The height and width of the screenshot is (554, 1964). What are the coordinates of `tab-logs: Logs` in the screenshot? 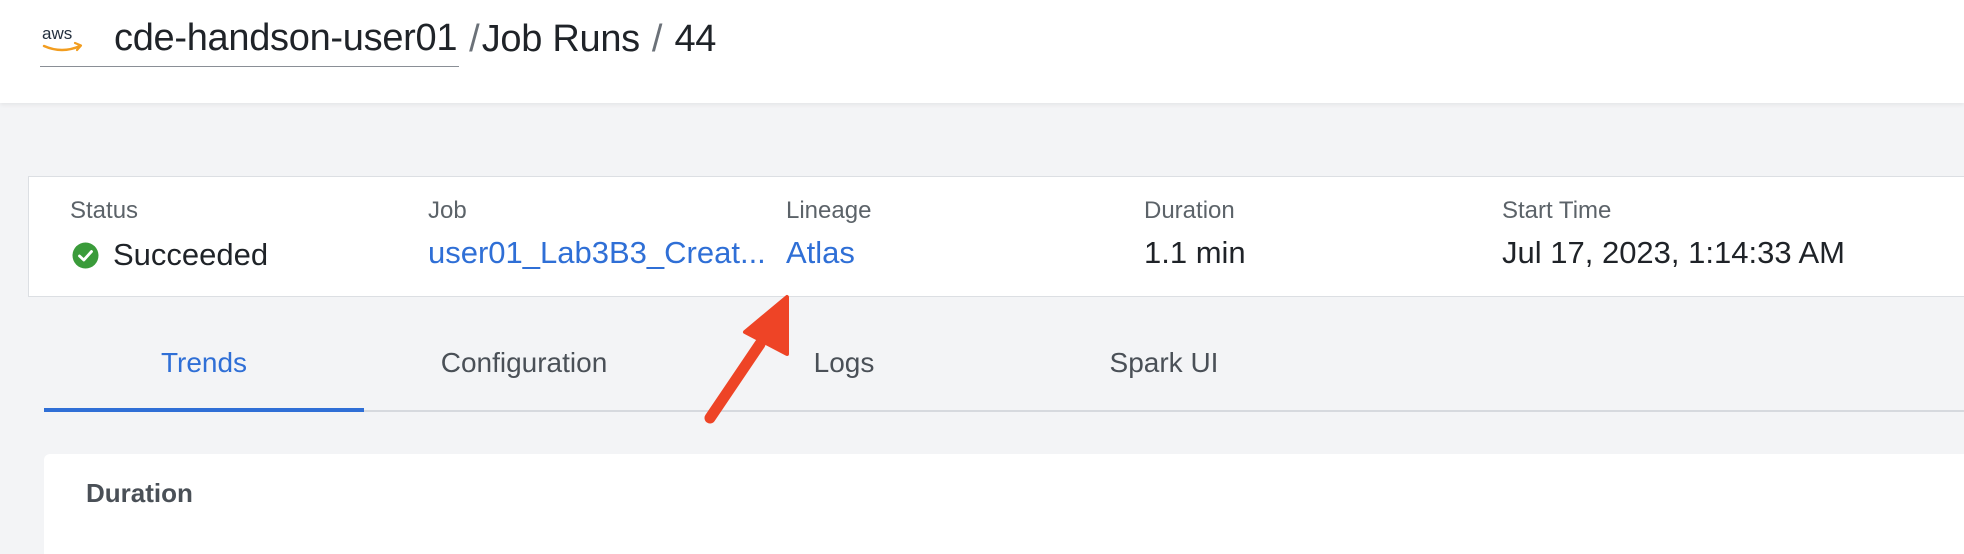 It's located at (844, 365).